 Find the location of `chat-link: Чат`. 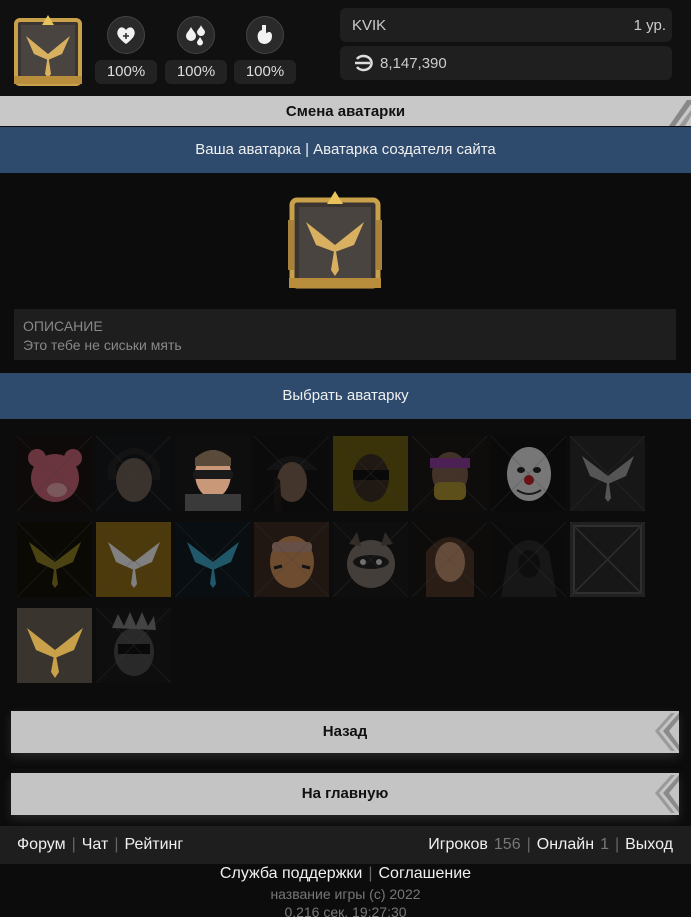

chat-link: Чат is located at coordinates (95, 844).